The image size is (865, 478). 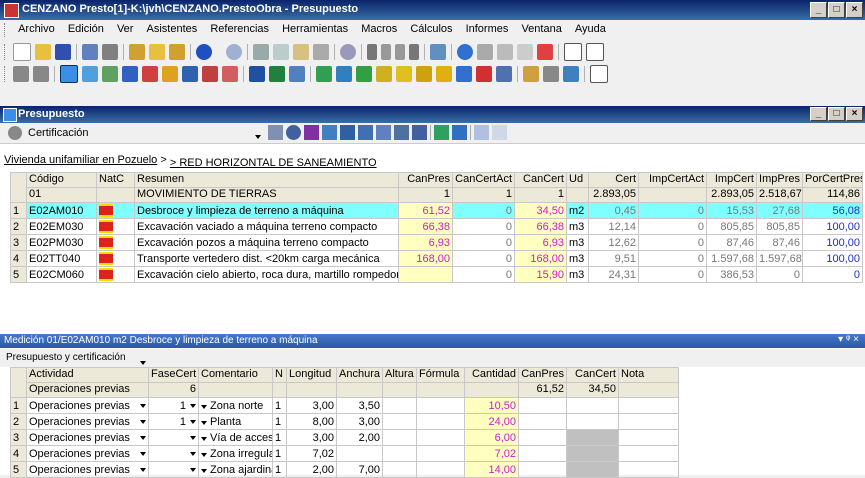 I want to click on print-icon, so click(x=110, y=52).